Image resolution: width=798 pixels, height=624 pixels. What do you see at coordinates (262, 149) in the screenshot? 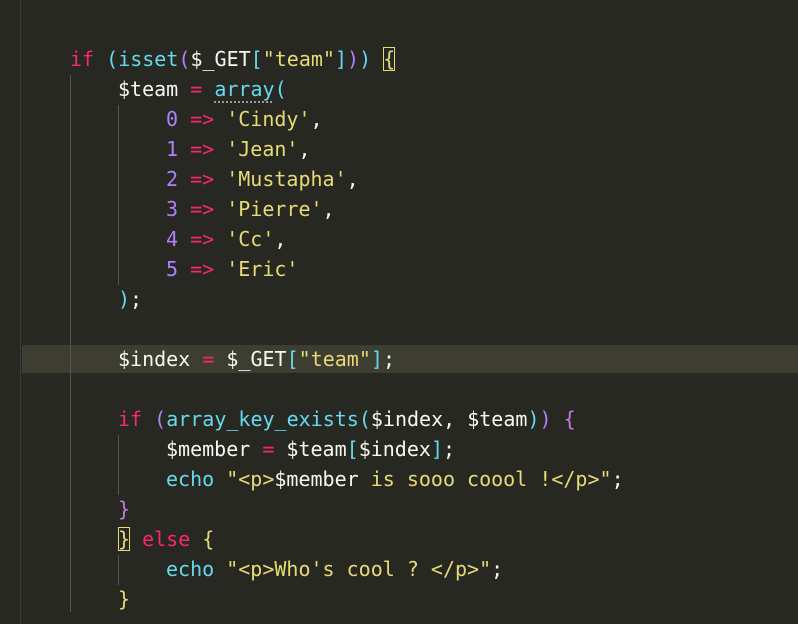
I see `array-value: 'Jean'` at bounding box center [262, 149].